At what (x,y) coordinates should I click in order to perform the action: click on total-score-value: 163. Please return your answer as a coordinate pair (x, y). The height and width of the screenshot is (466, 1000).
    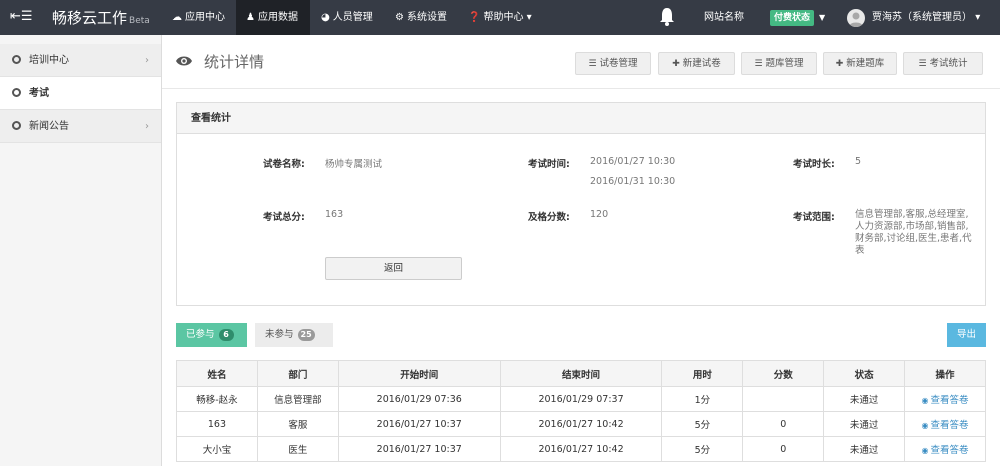
    Looking at the image, I should click on (334, 214).